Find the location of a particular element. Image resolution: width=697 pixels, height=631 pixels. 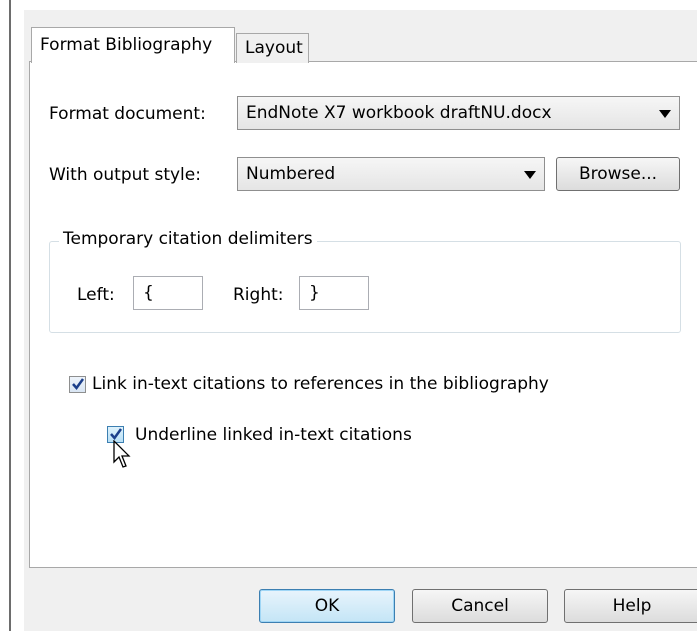

ok-button-label: OK is located at coordinates (327, 606).